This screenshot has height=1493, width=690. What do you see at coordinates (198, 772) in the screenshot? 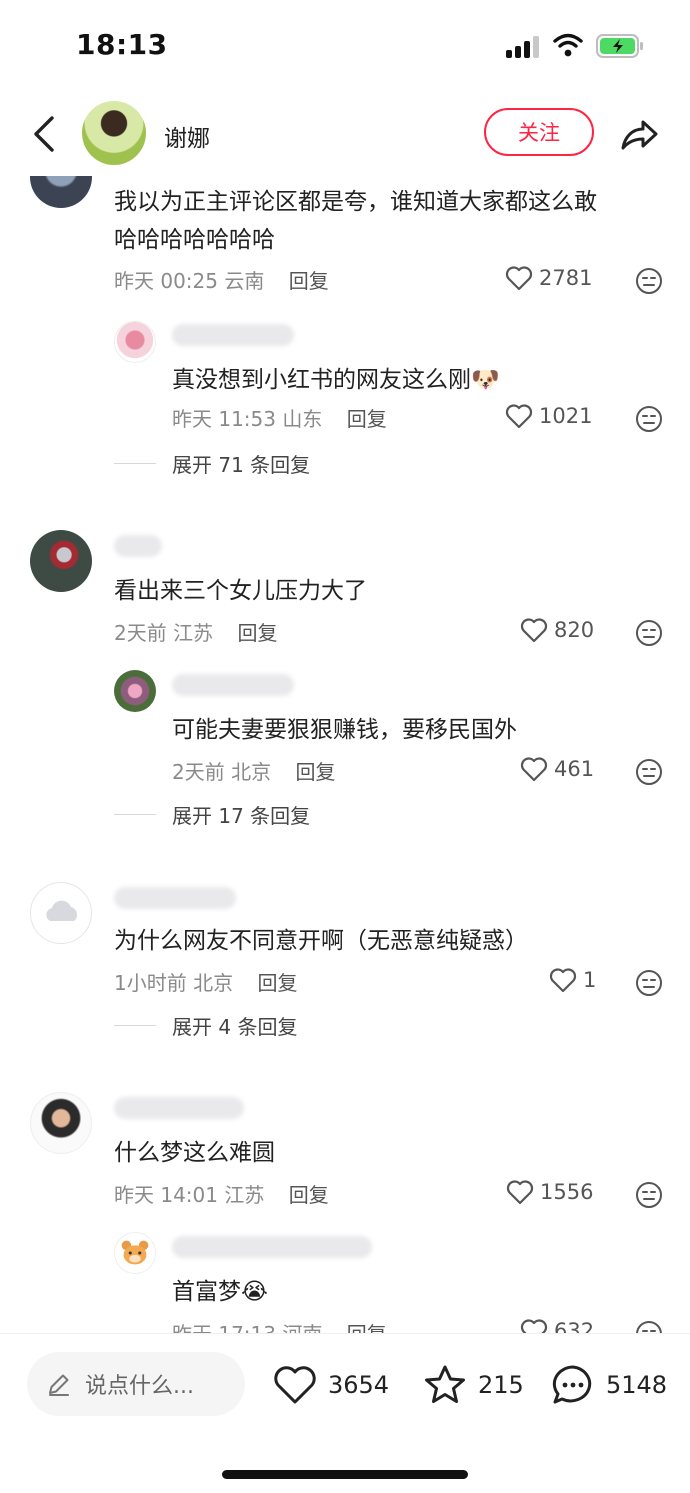
I see `reply-time: 2天前` at bounding box center [198, 772].